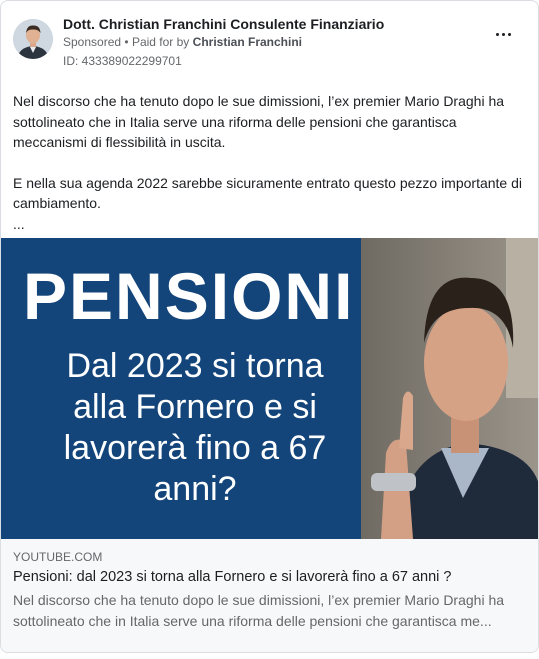 The image size is (539, 659). I want to click on body-line: cambiamento., so click(57, 203).